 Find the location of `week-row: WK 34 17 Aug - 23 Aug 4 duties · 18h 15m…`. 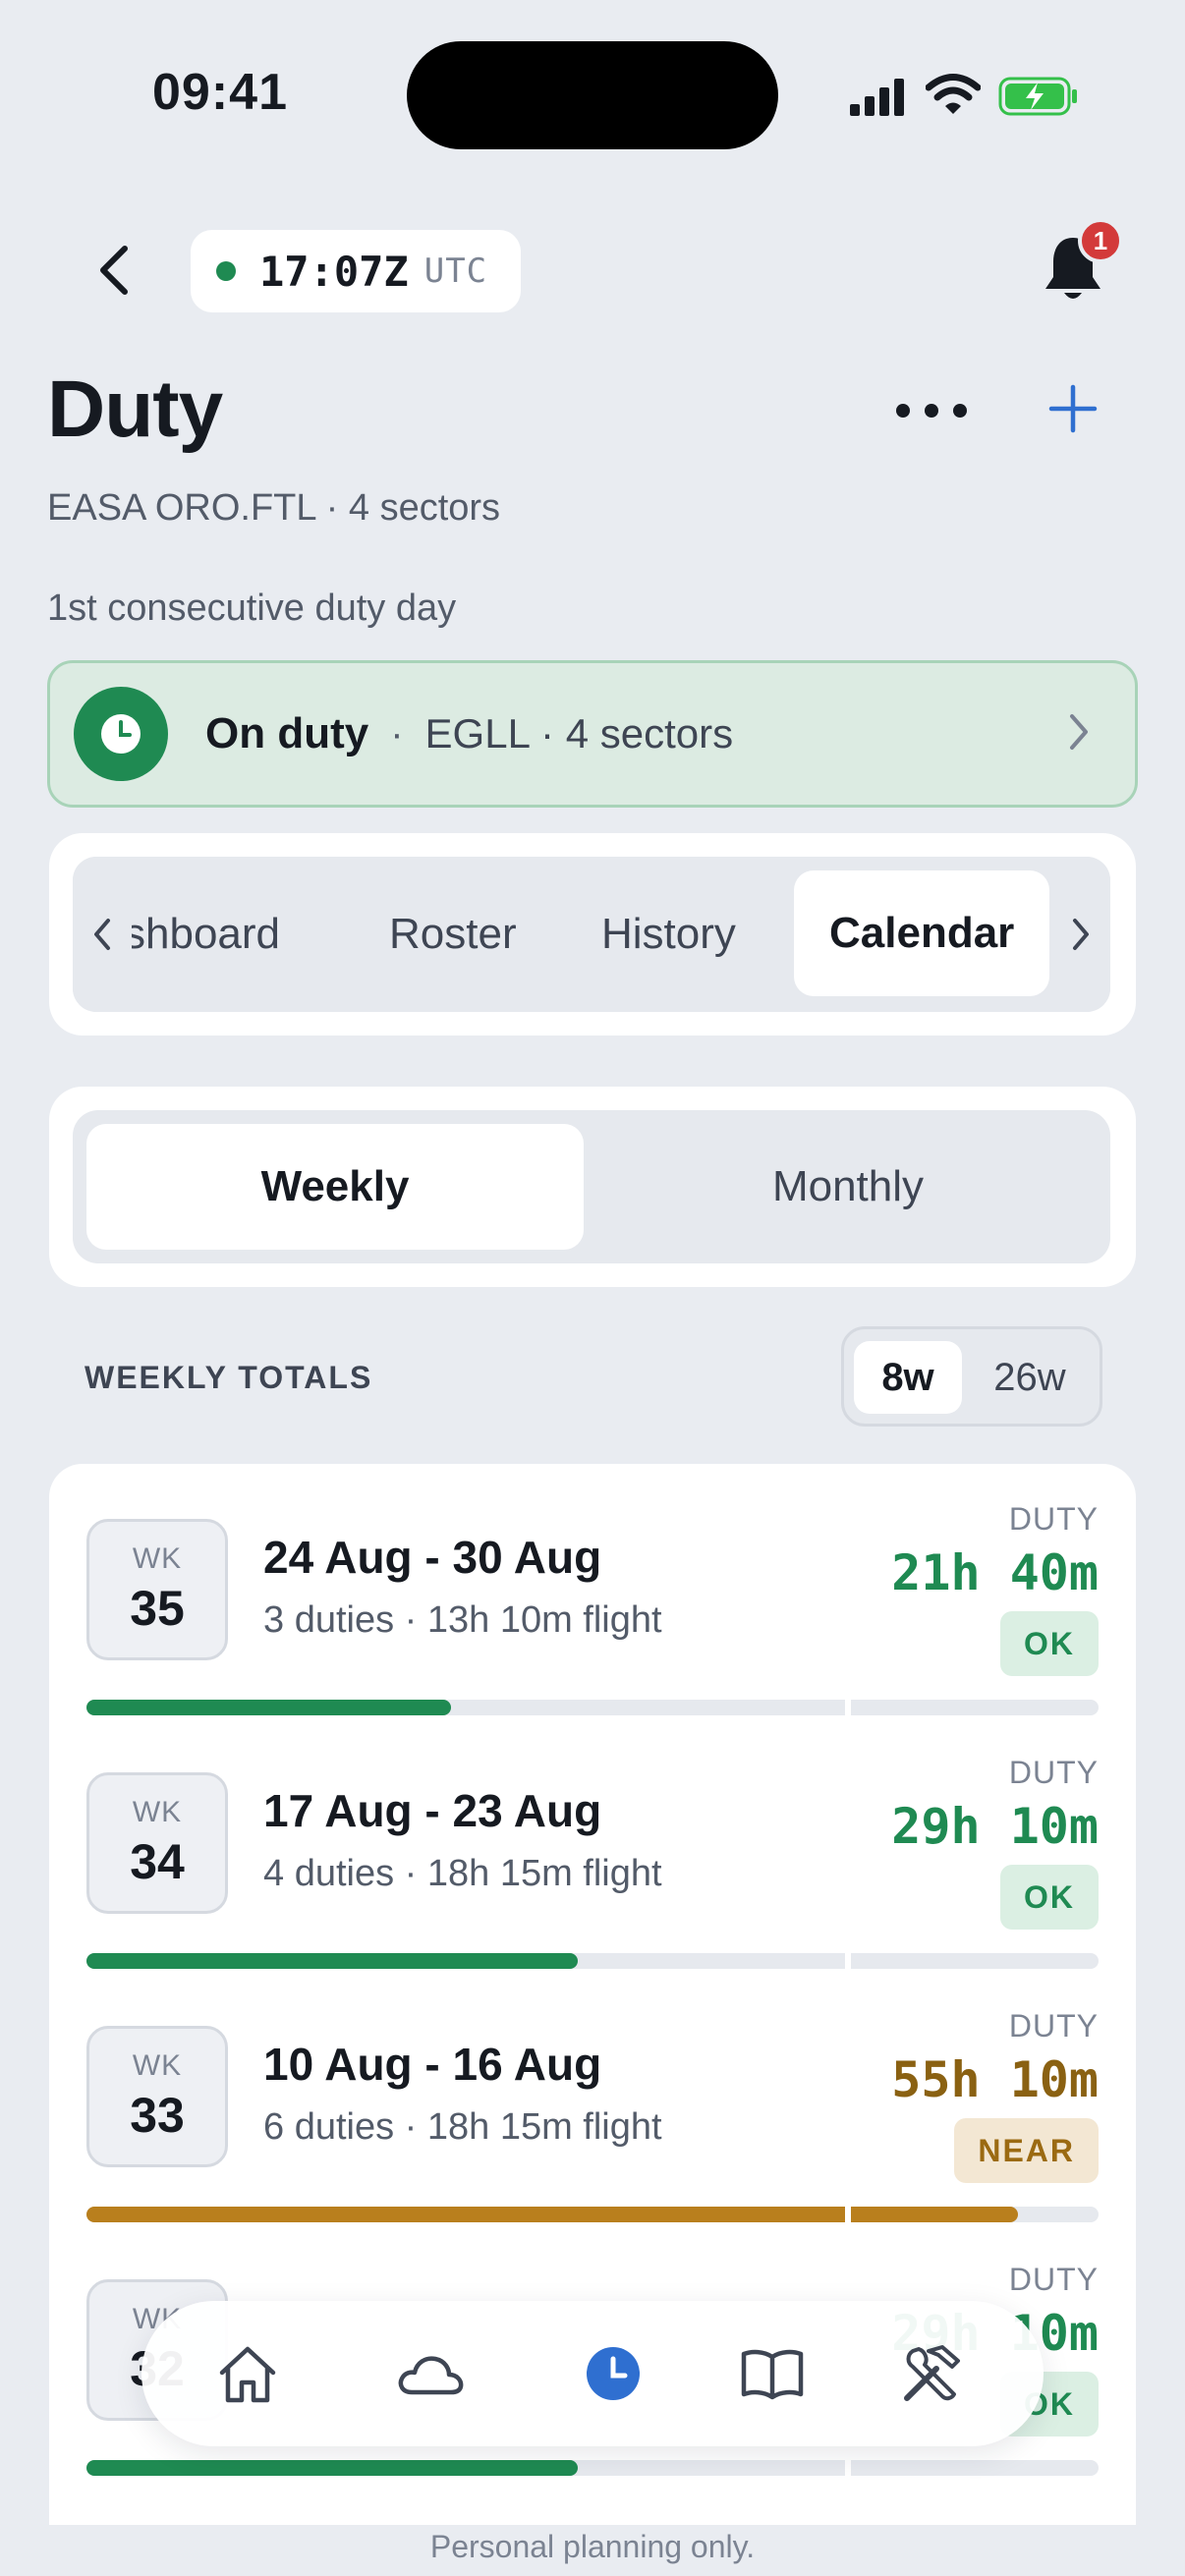

week-row: WK 34 17 Aug - 23 Aug 4 duties · 18h 15m… is located at coordinates (592, 1846).